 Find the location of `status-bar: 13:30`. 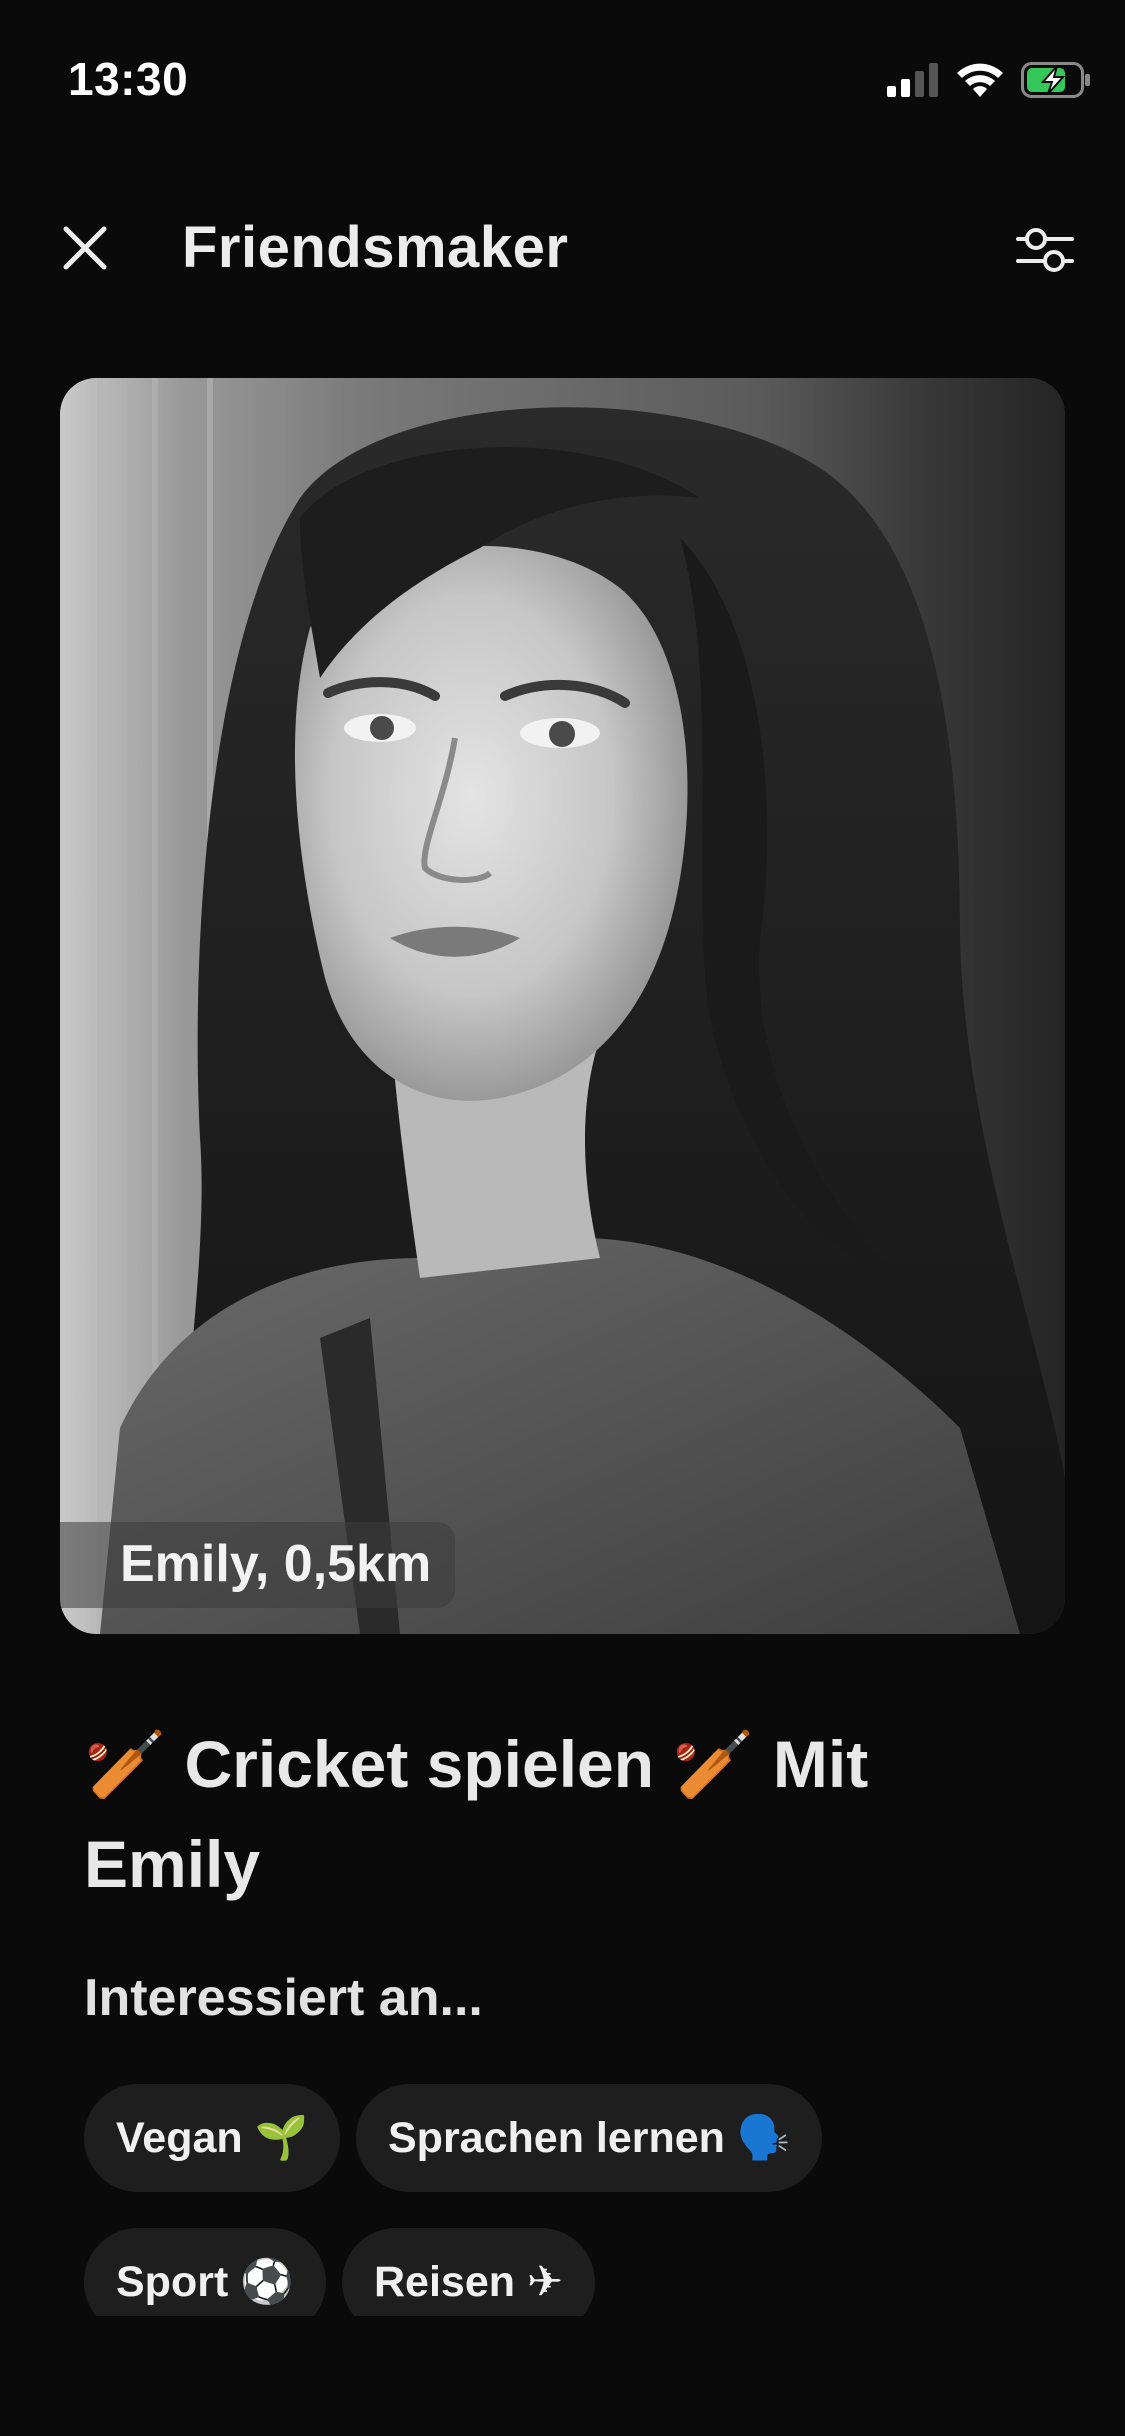

status-bar: 13:30 is located at coordinates (562, 75).